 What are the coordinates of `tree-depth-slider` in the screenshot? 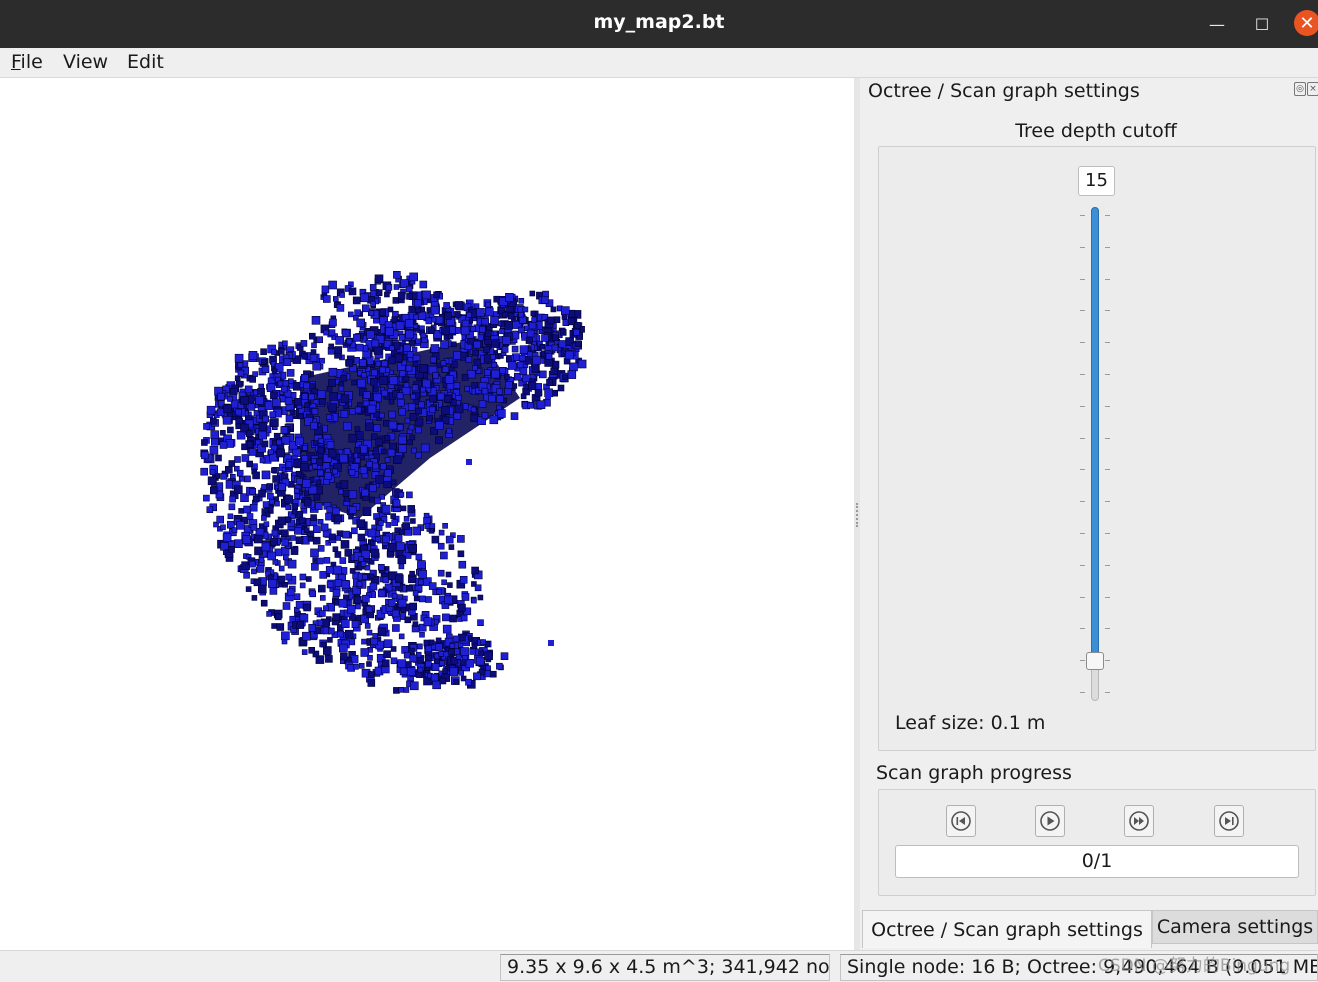 It's located at (1095, 454).